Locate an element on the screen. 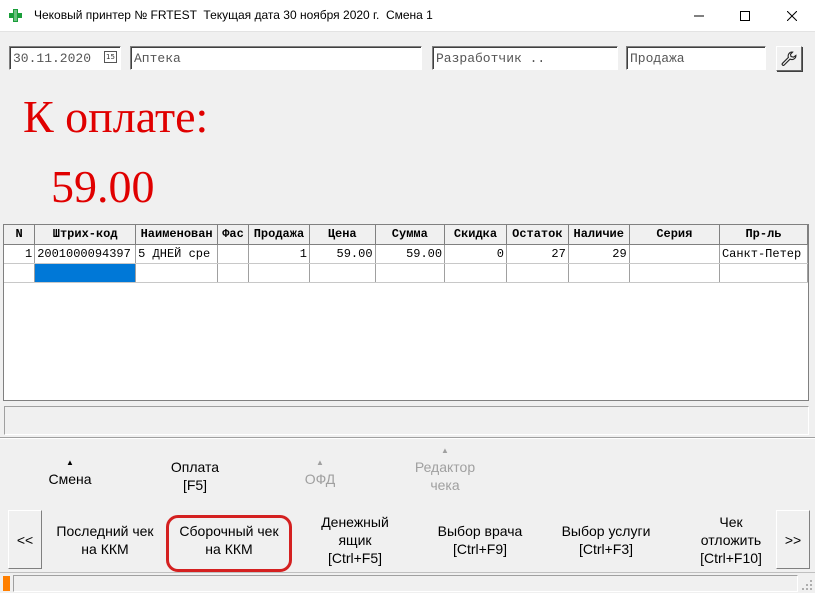 The height and width of the screenshot is (593, 815). close-button is located at coordinates (792, 16).